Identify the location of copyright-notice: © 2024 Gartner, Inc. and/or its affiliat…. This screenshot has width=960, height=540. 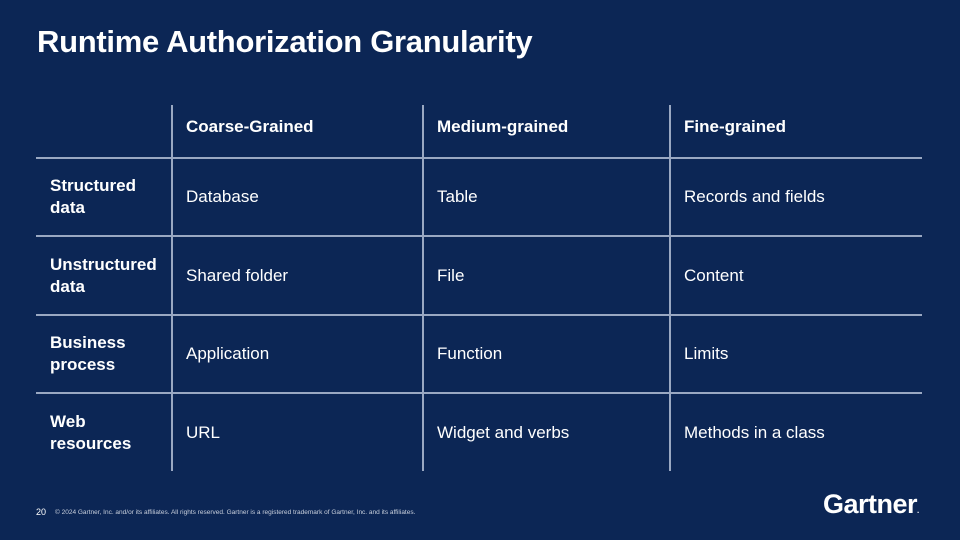
(235, 512).